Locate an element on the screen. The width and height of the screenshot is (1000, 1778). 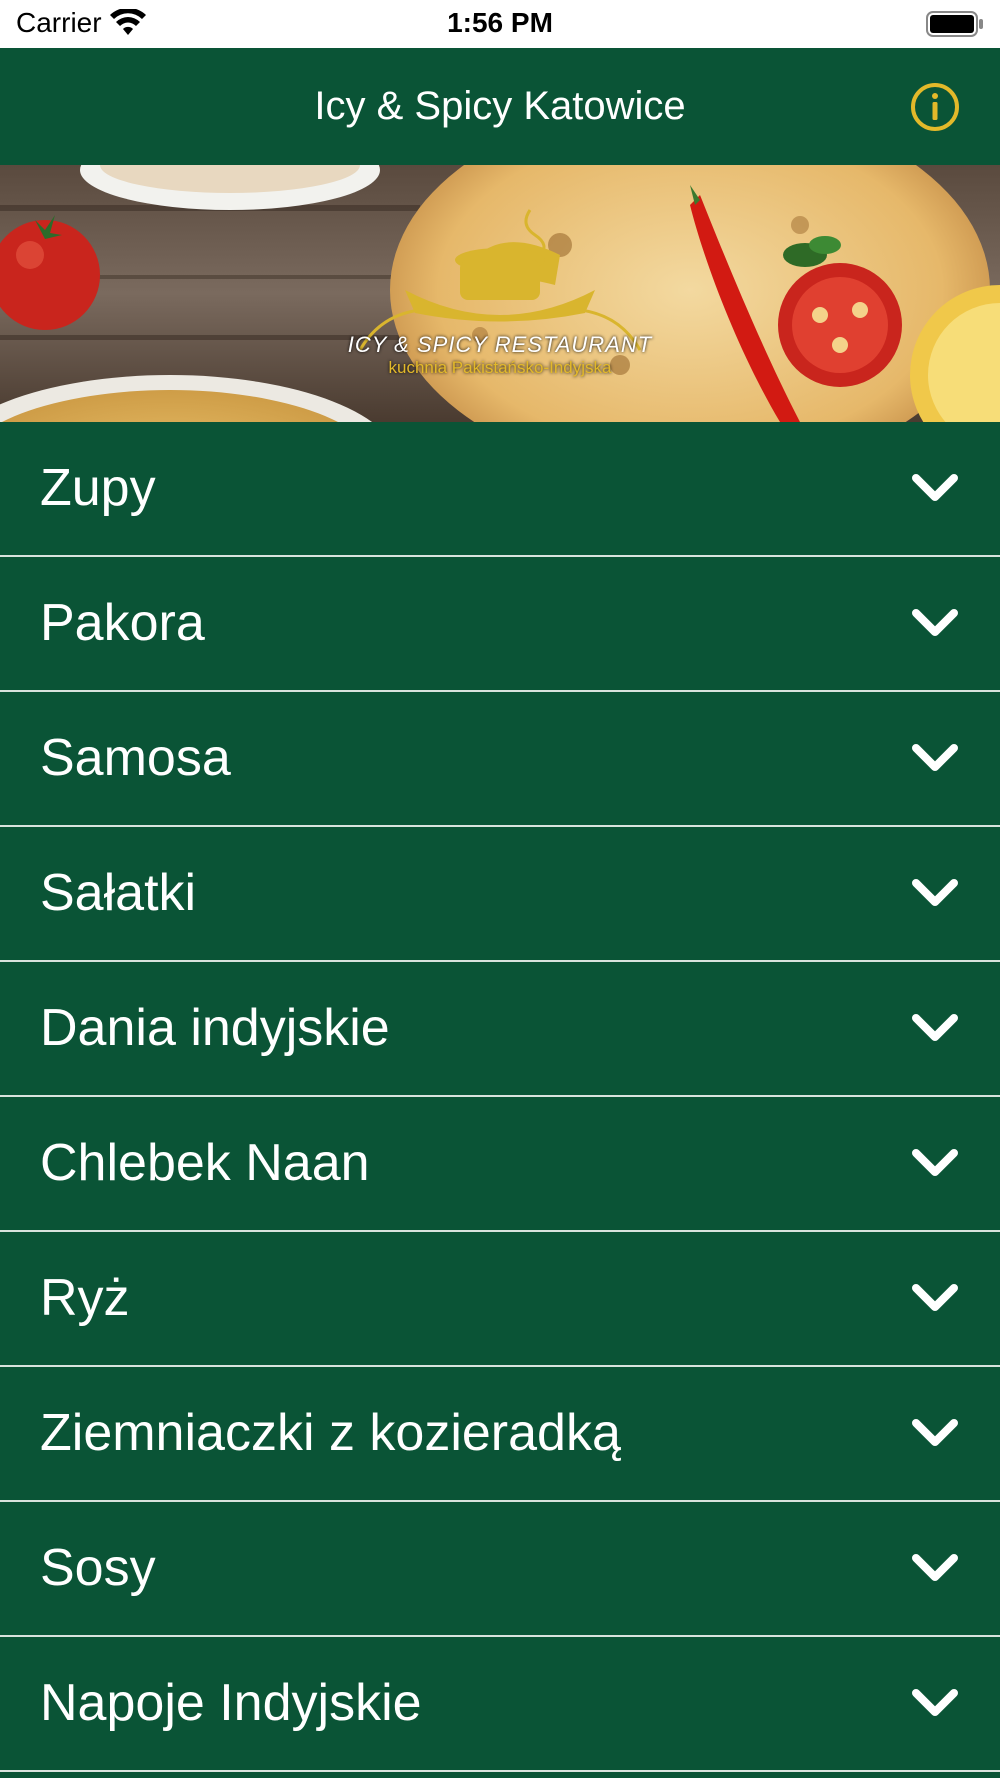
info-icon is located at coordinates (935, 107).